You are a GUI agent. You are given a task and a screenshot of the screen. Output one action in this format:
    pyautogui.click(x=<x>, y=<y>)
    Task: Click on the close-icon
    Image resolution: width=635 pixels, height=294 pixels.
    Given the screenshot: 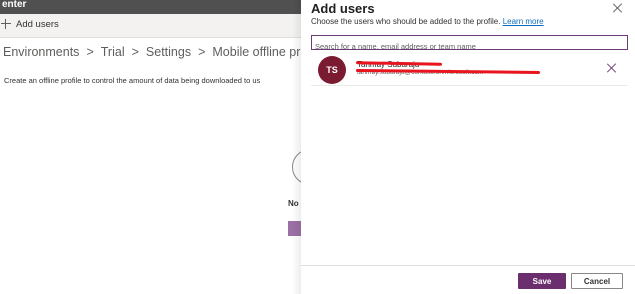 What is the action you would take?
    pyautogui.click(x=618, y=8)
    